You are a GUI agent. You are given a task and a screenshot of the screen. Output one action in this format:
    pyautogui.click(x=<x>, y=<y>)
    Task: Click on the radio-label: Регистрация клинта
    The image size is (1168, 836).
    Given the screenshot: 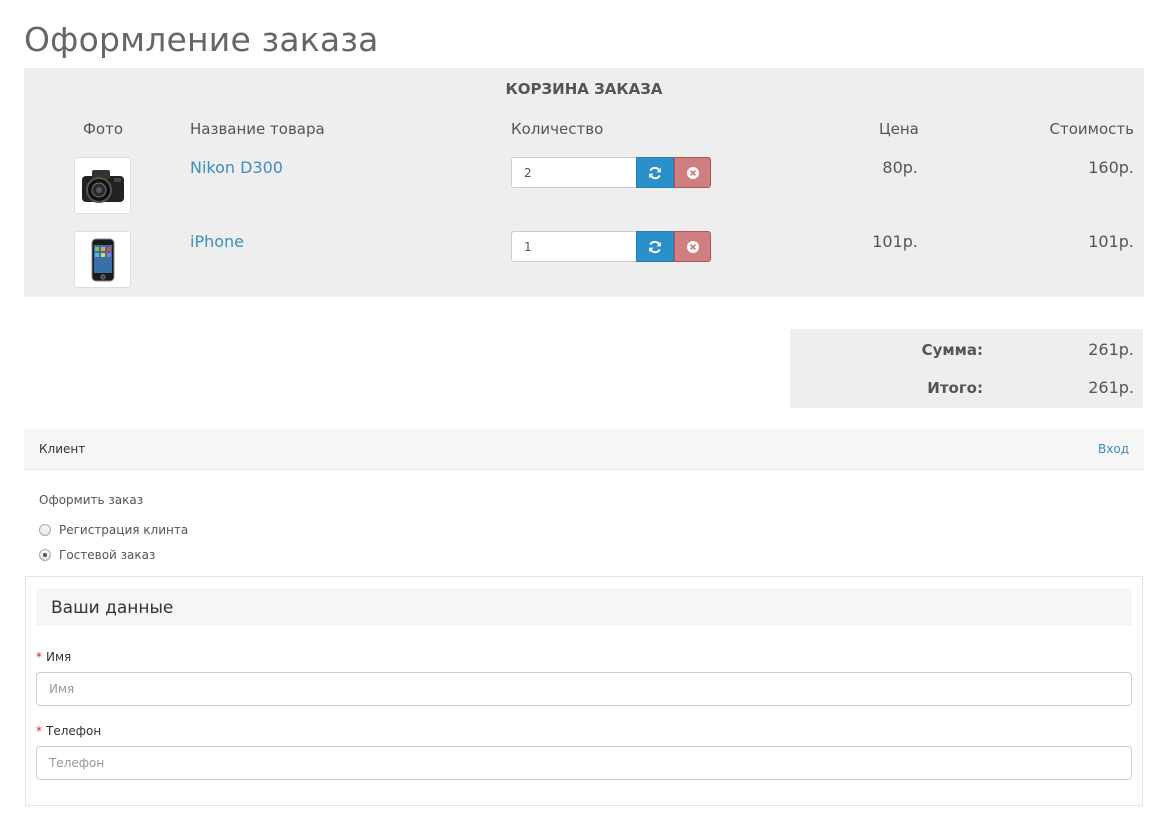 What is the action you would take?
    pyautogui.click(x=124, y=530)
    